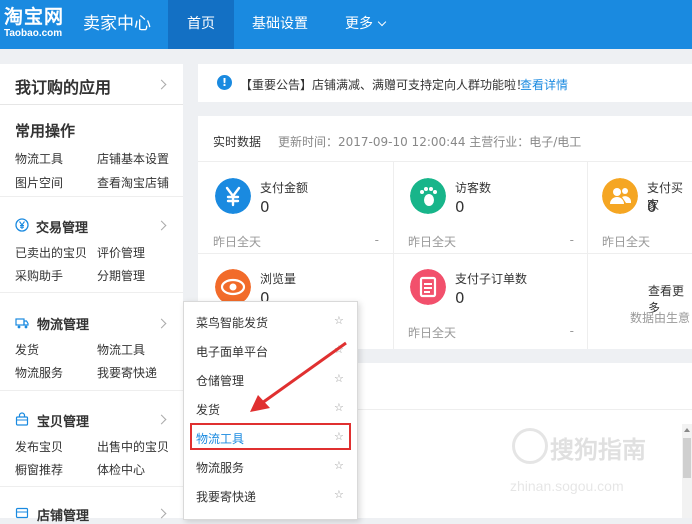  I want to click on taobao-logo: 淘宝网 Taobao.com, so click(34, 23).